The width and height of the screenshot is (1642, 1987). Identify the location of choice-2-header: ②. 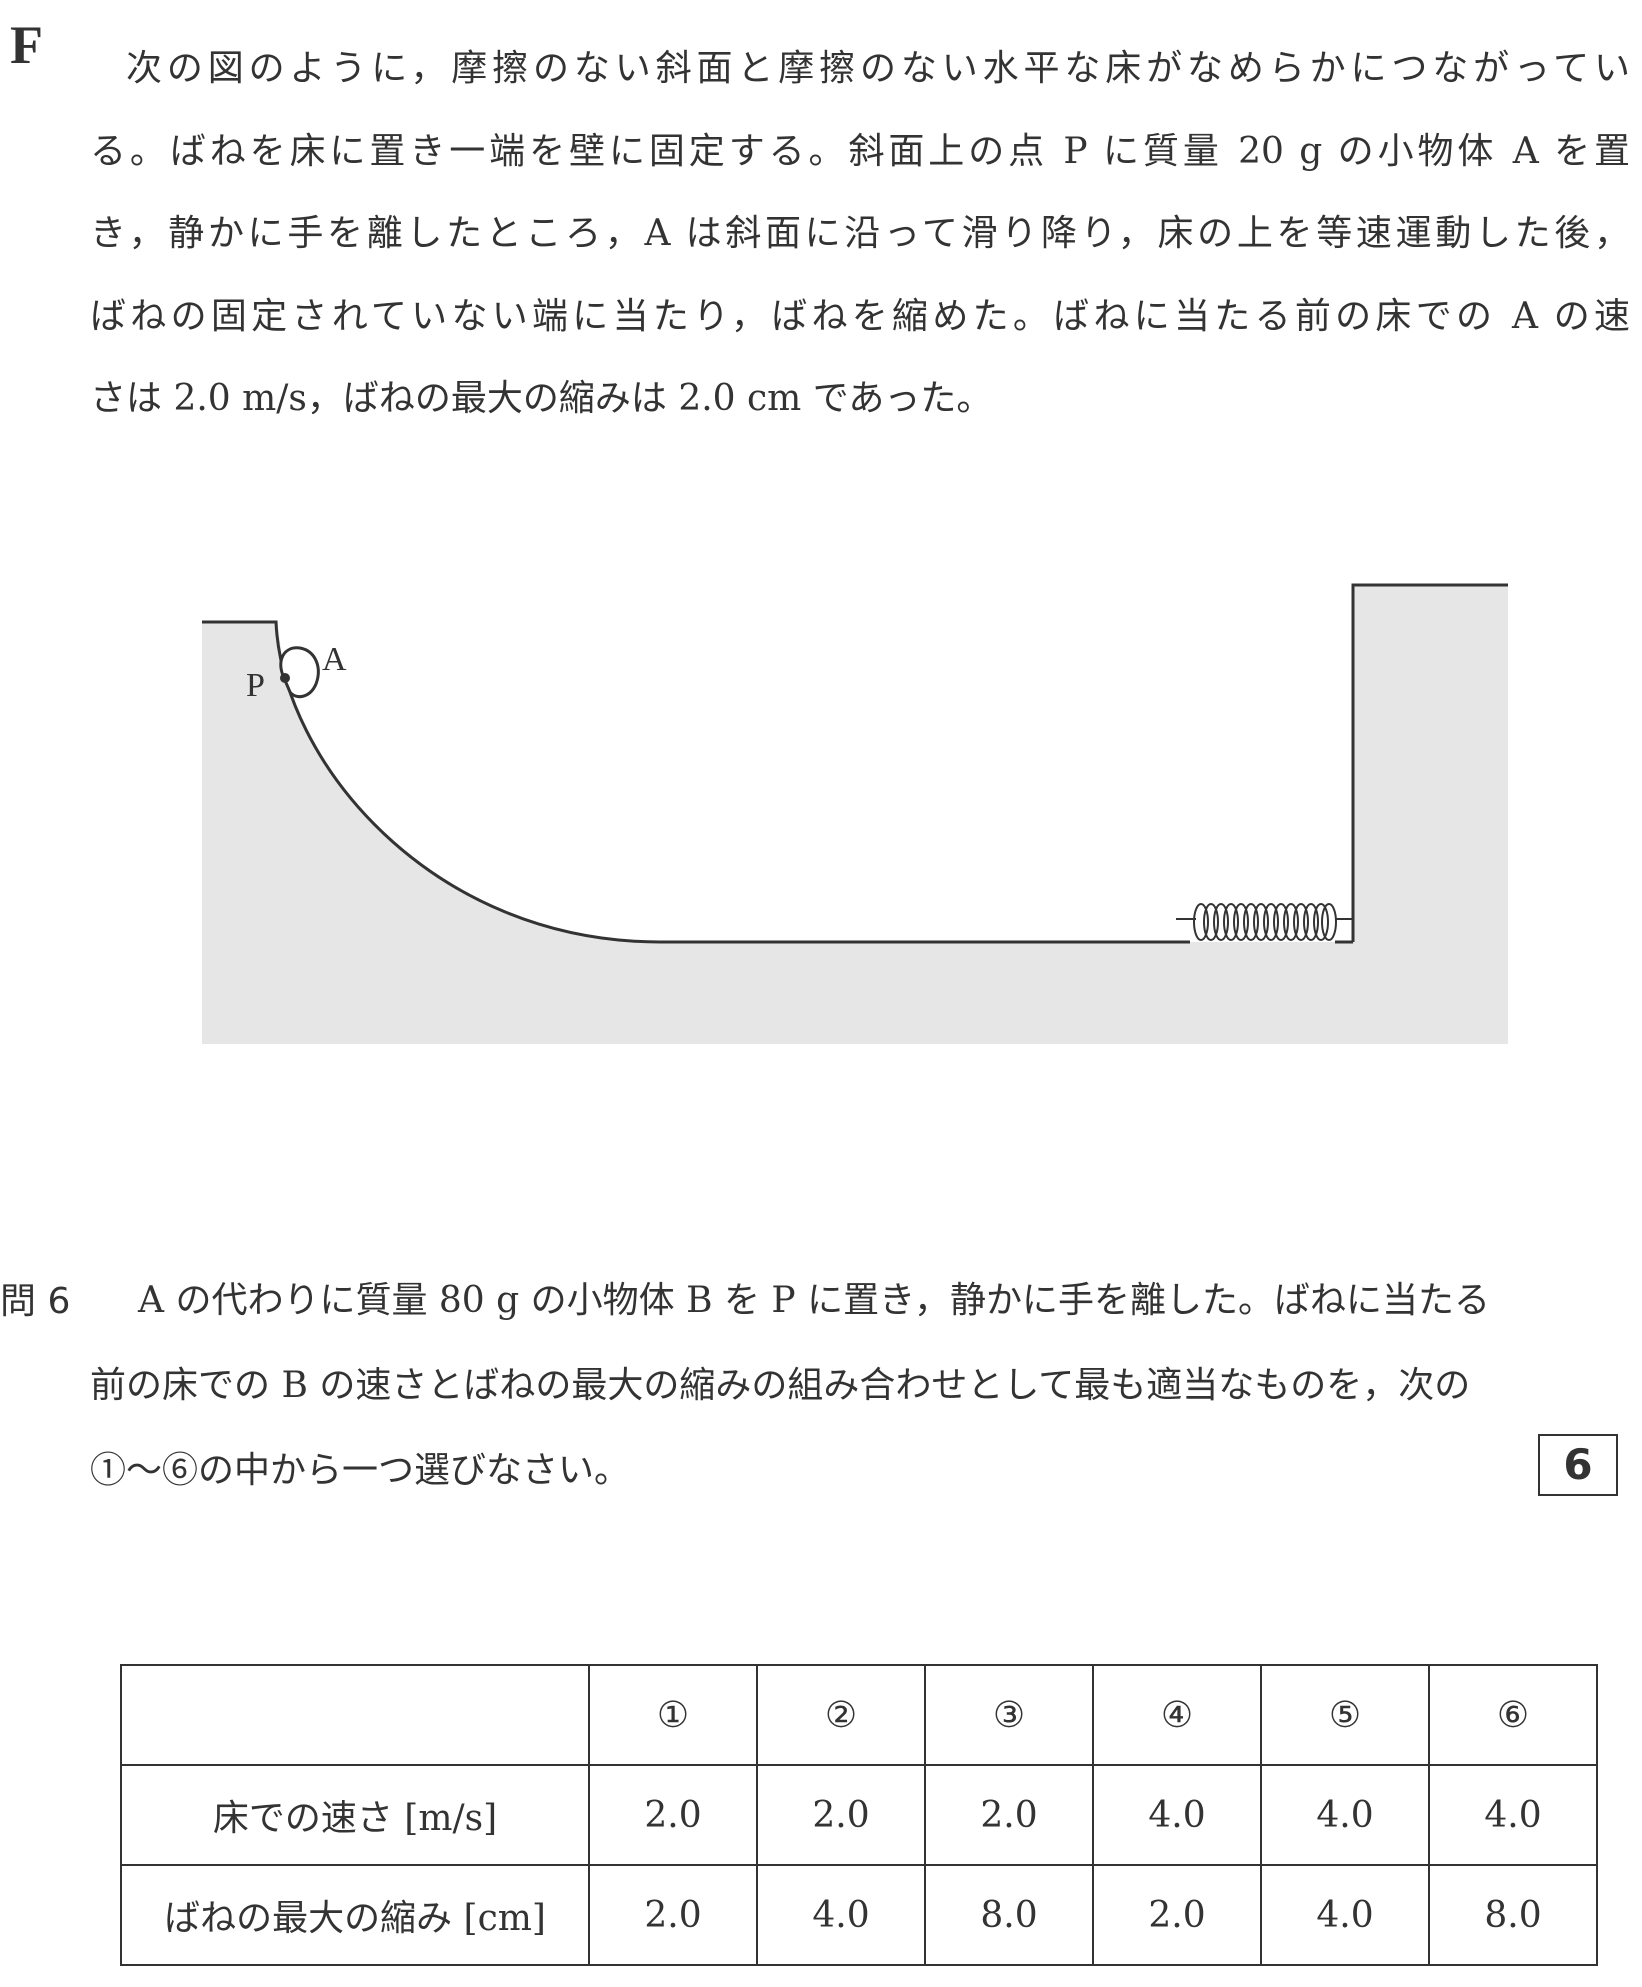
(841, 1715).